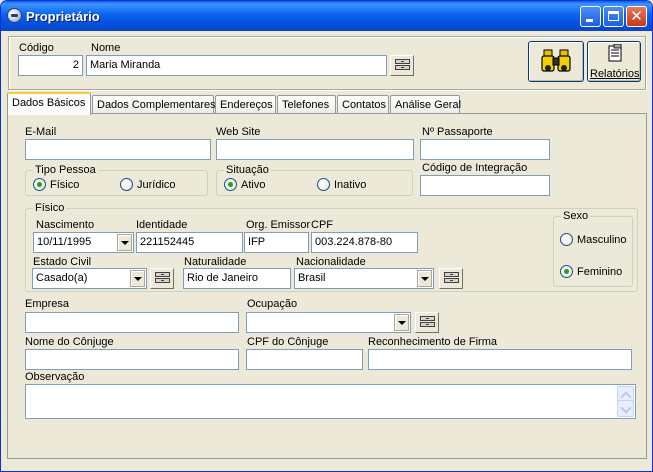 This screenshot has width=653, height=472. I want to click on radio-inativo-label: Inativo, so click(350, 184).